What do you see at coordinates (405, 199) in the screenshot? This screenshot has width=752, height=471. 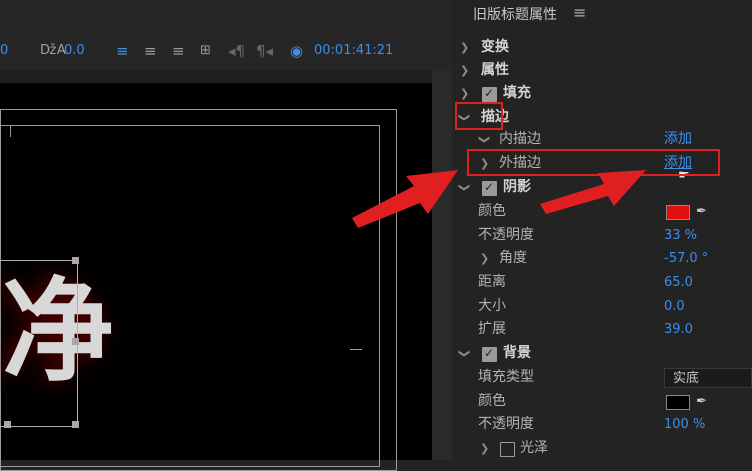 I see `annotation-arrow-left` at bounding box center [405, 199].